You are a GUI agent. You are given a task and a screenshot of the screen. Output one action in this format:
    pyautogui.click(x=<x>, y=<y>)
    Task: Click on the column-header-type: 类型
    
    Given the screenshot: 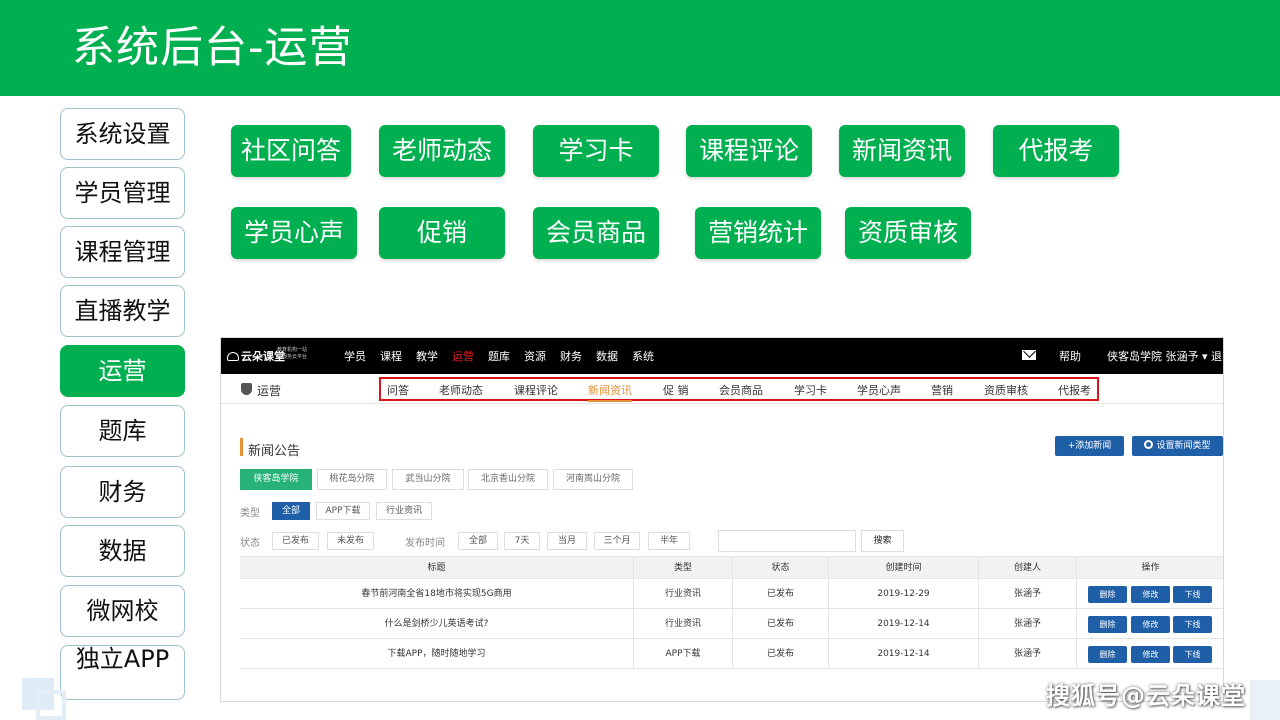 What is the action you would take?
    pyautogui.click(x=682, y=567)
    